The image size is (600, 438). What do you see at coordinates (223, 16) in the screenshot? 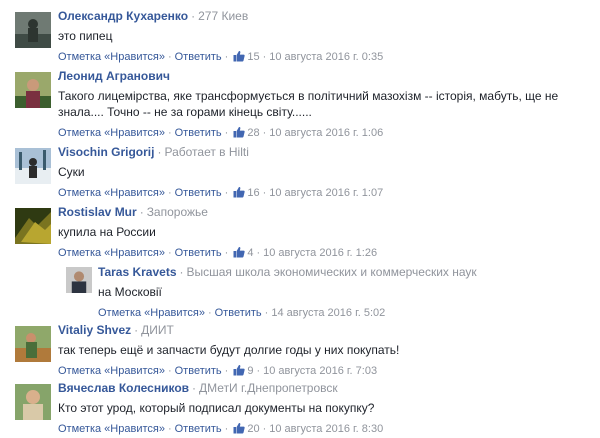
I see `author-meta: 277 Киев` at bounding box center [223, 16].